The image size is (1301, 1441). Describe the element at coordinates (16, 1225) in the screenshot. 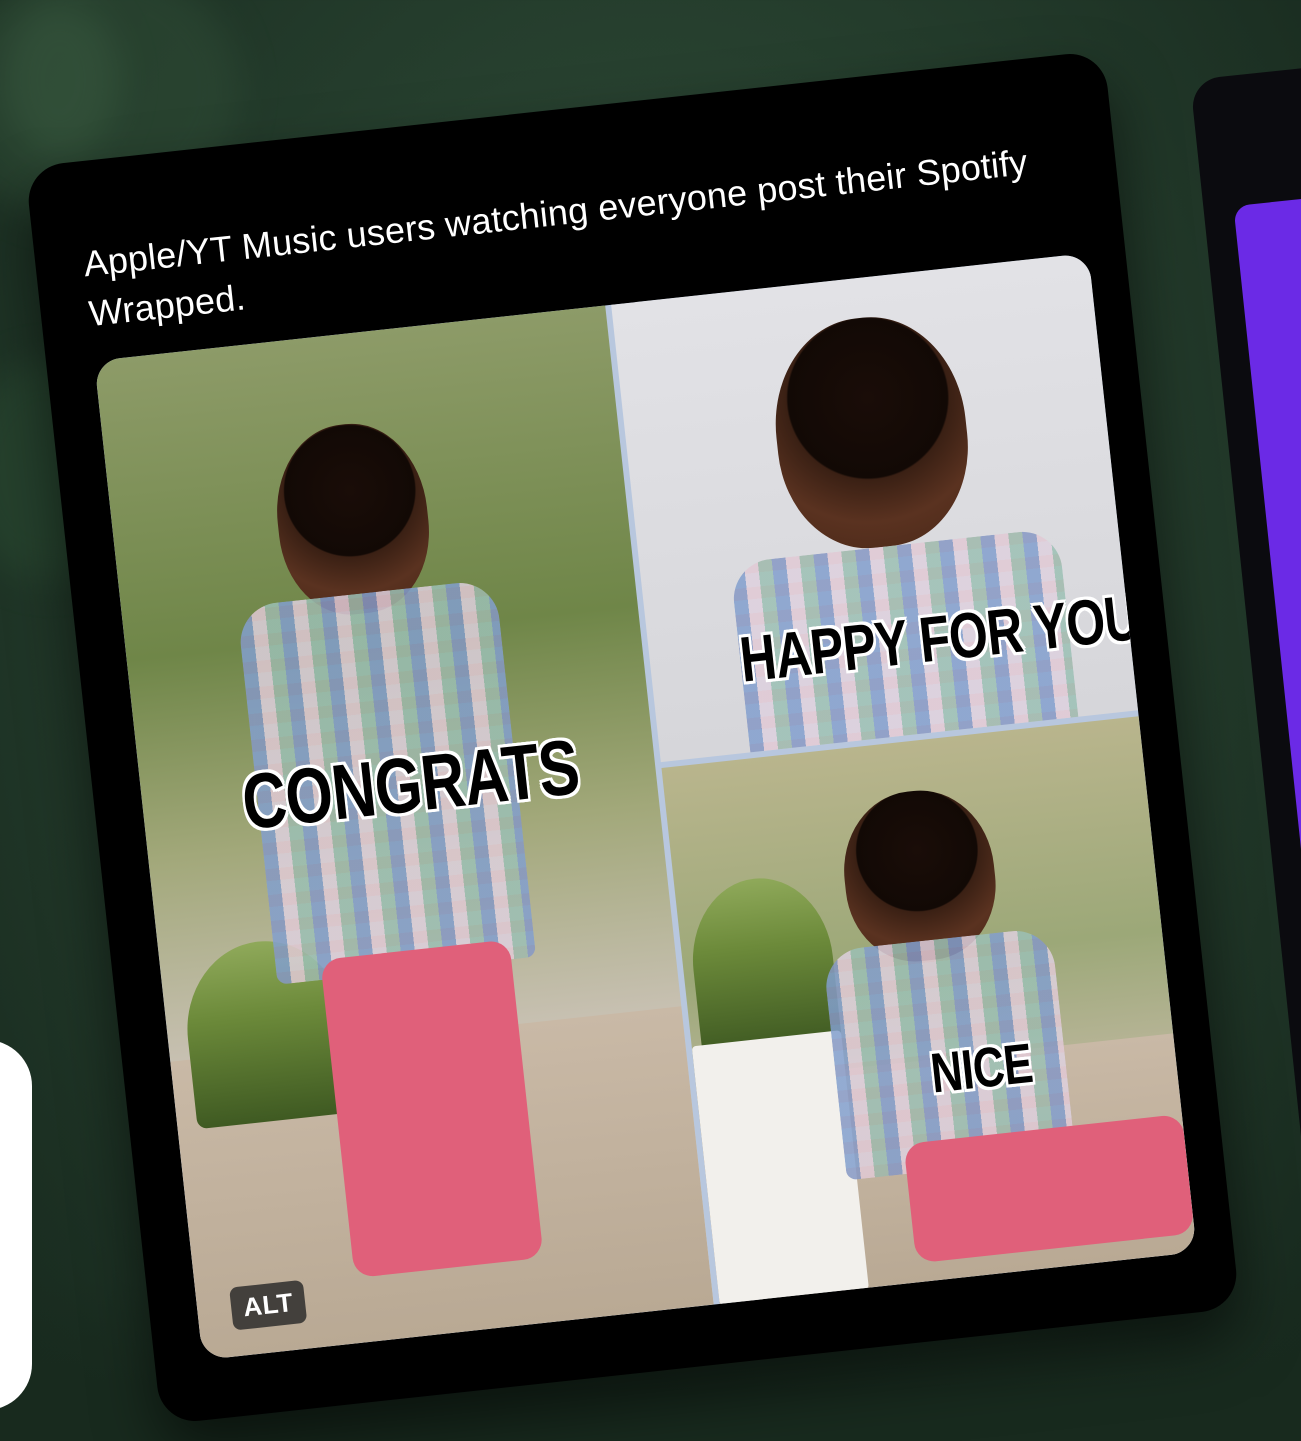

I see `side-card-left` at that location.